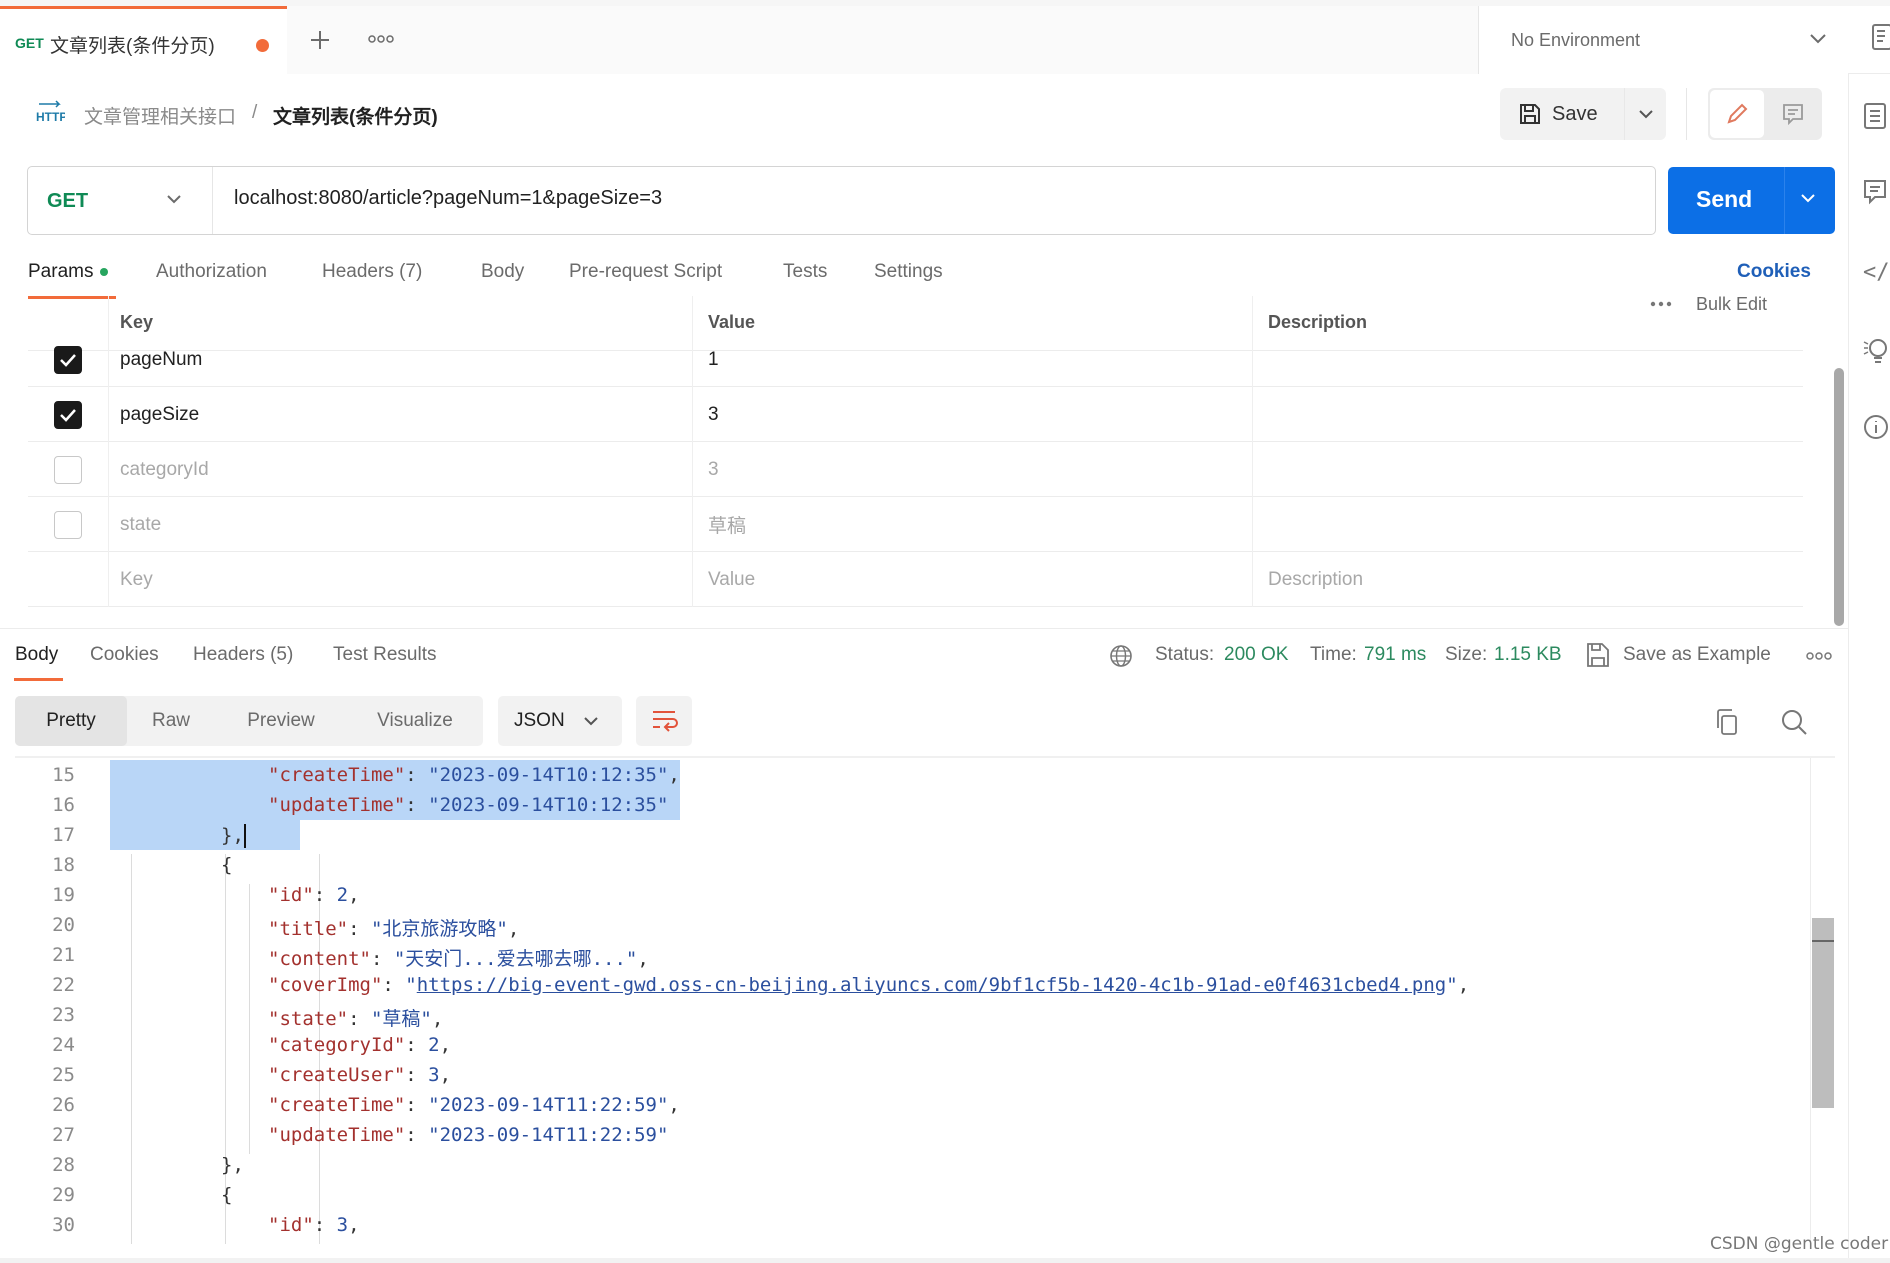 This screenshot has height=1263, width=1890. Describe the element at coordinates (355, 115) in the screenshot. I see `breadcrumb-current-request: 文章列表(条件分页)` at that location.